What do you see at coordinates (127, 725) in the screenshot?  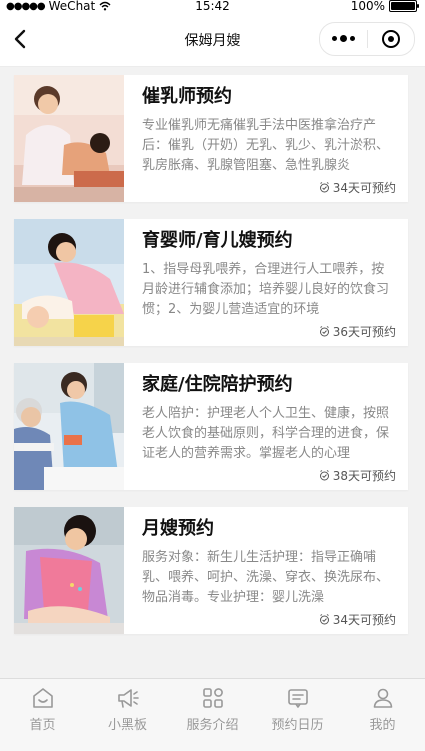 I see `tab-label: 小黑板` at bounding box center [127, 725].